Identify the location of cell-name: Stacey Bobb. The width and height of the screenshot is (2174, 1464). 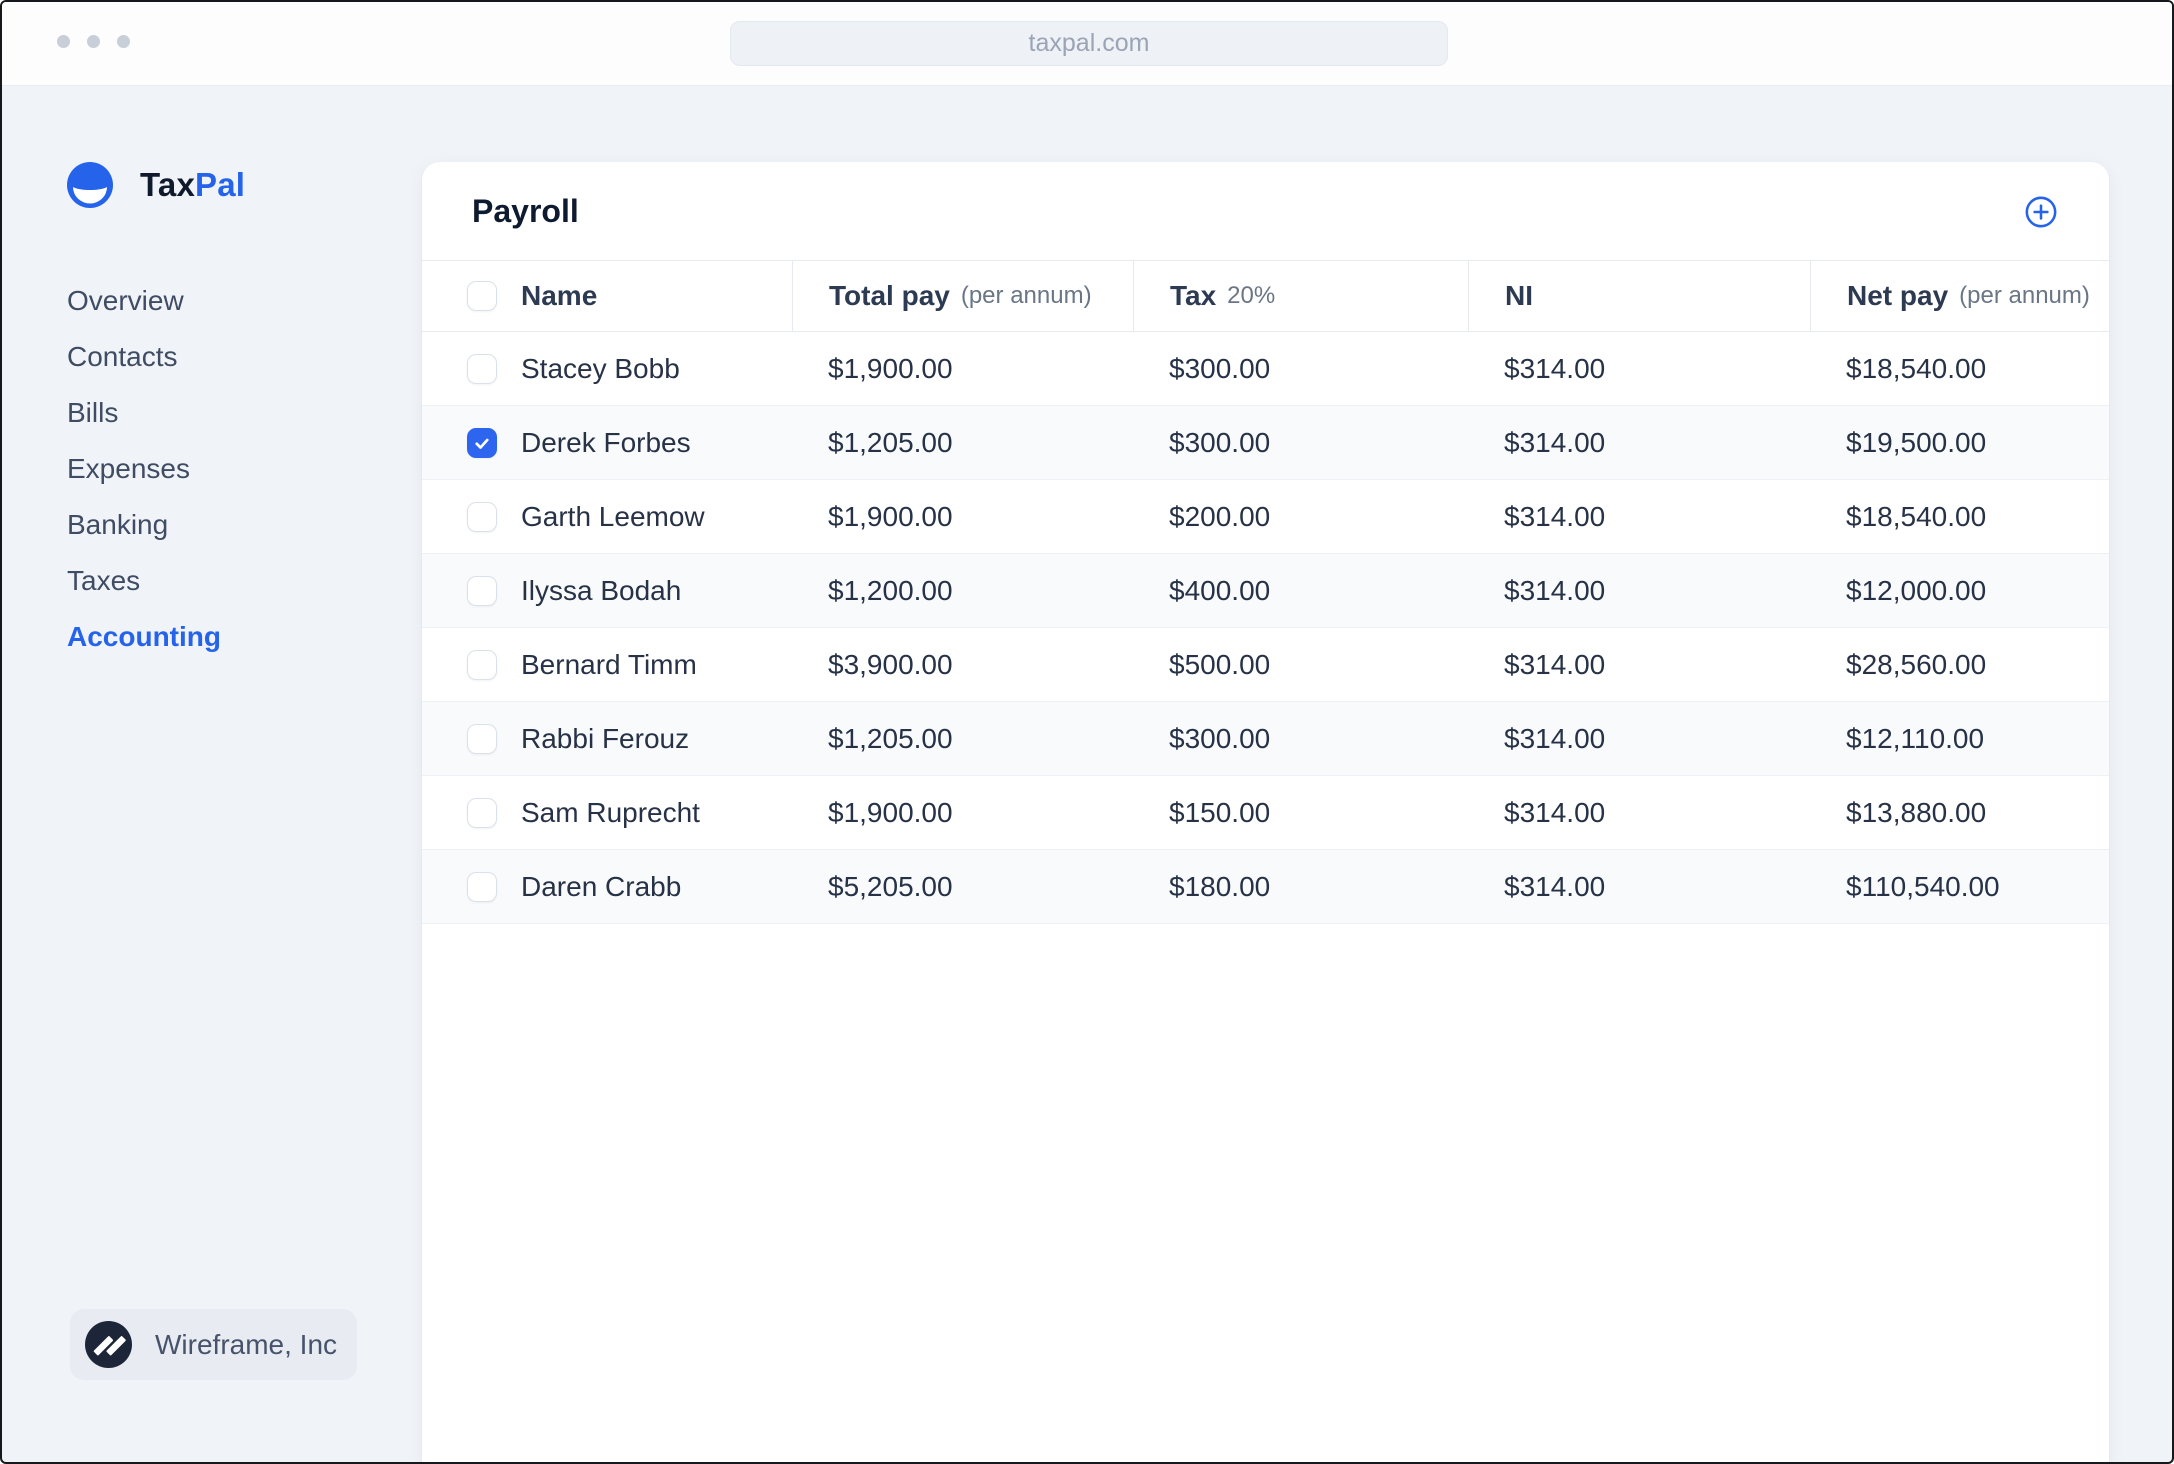
(607, 368).